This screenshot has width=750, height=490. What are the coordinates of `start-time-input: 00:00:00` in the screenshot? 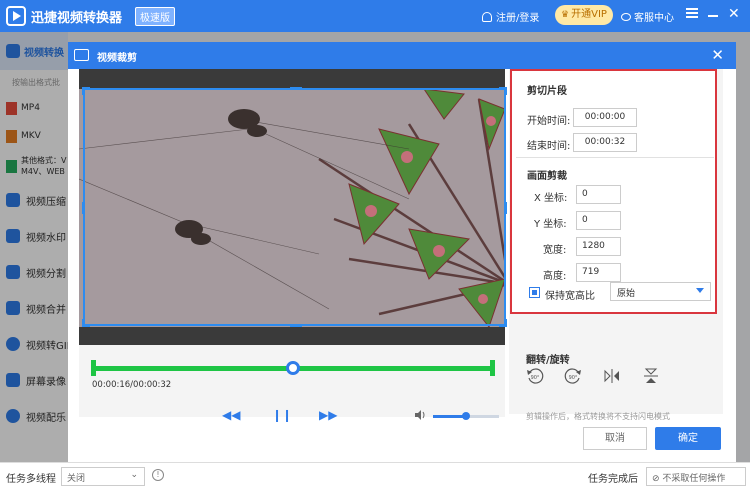 It's located at (605, 117).